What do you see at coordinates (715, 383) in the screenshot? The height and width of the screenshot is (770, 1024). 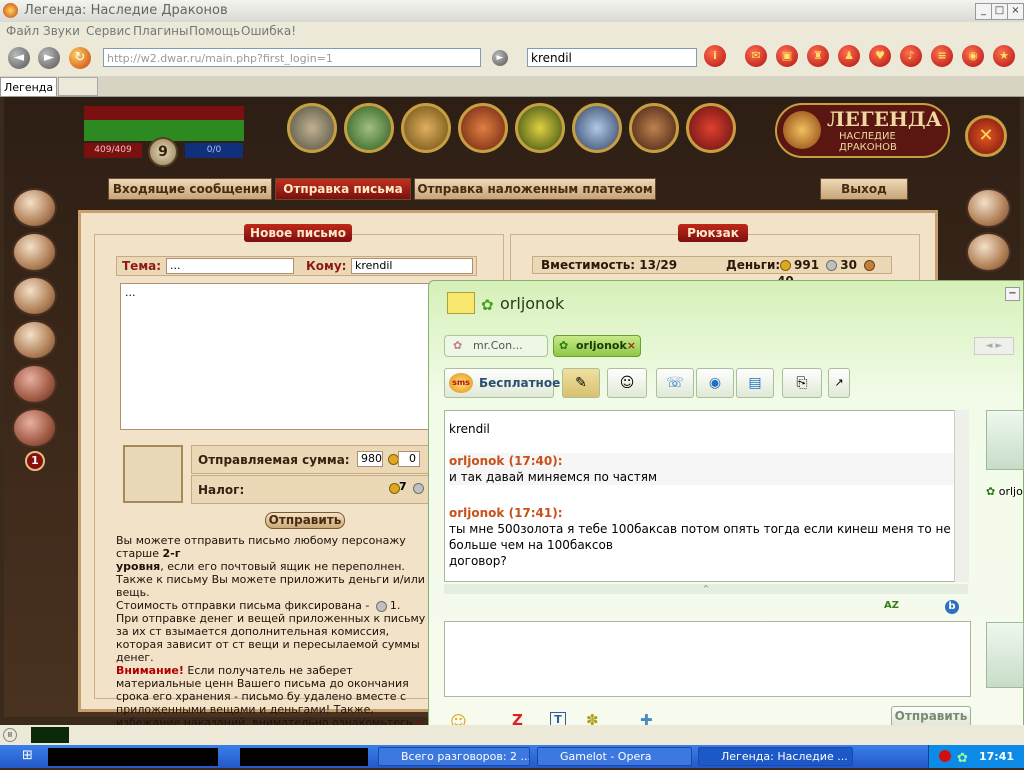 I see `webcam-button: ◉` at bounding box center [715, 383].